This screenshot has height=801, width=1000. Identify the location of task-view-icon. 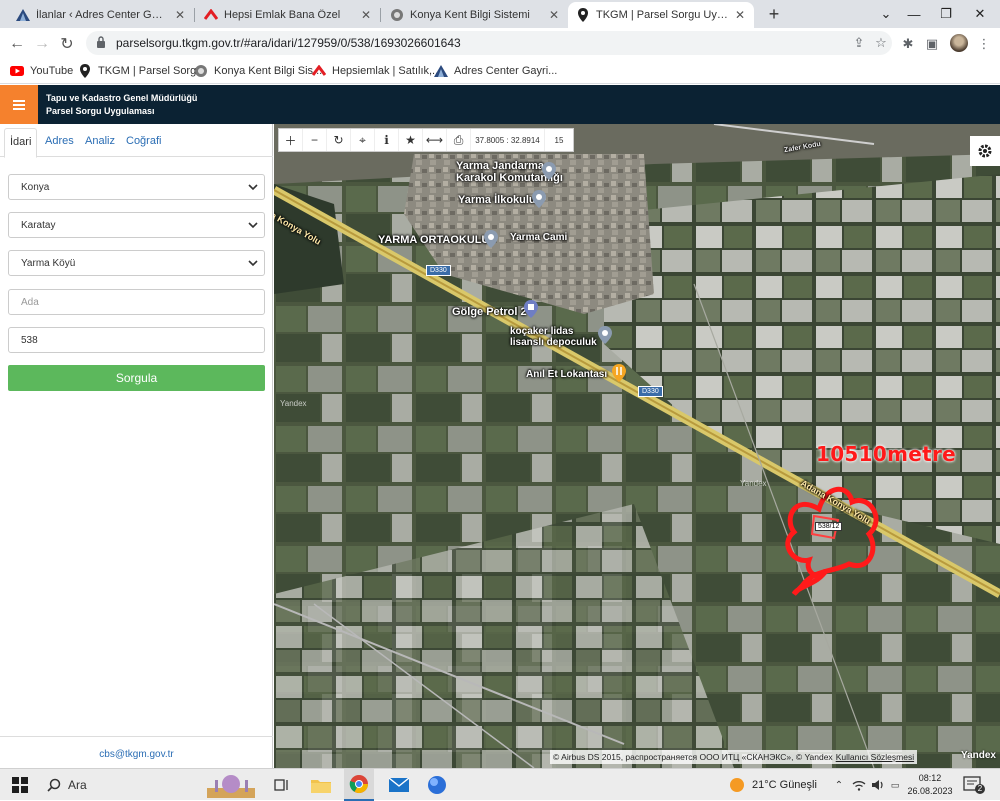
(282, 785).